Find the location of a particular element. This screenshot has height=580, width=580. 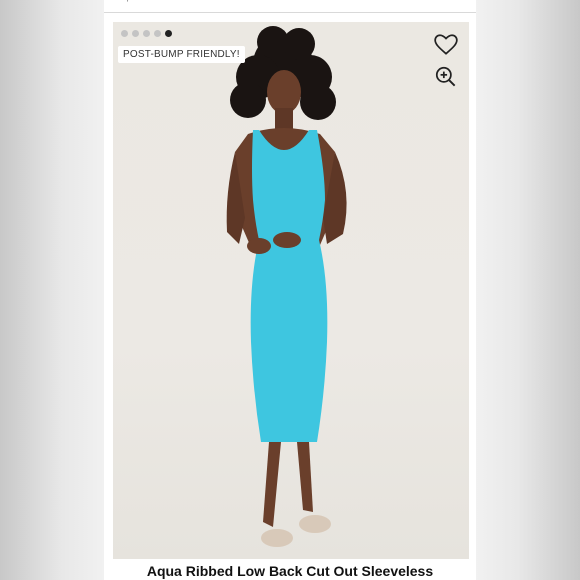

zoom-in-icon is located at coordinates (446, 77).